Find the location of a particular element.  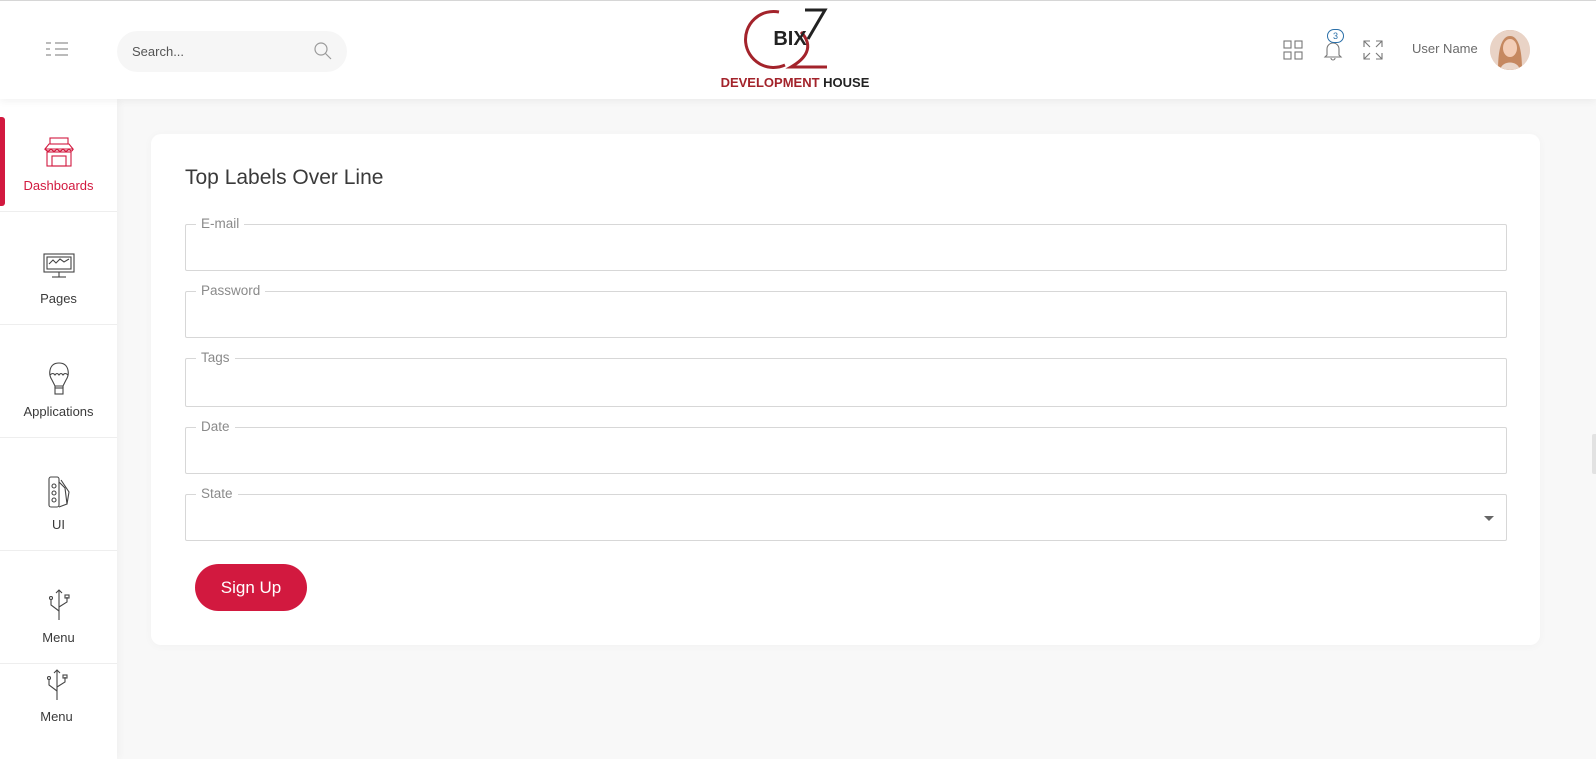

sidebar-item-dashboards: Dashboards is located at coordinates (58, 155).